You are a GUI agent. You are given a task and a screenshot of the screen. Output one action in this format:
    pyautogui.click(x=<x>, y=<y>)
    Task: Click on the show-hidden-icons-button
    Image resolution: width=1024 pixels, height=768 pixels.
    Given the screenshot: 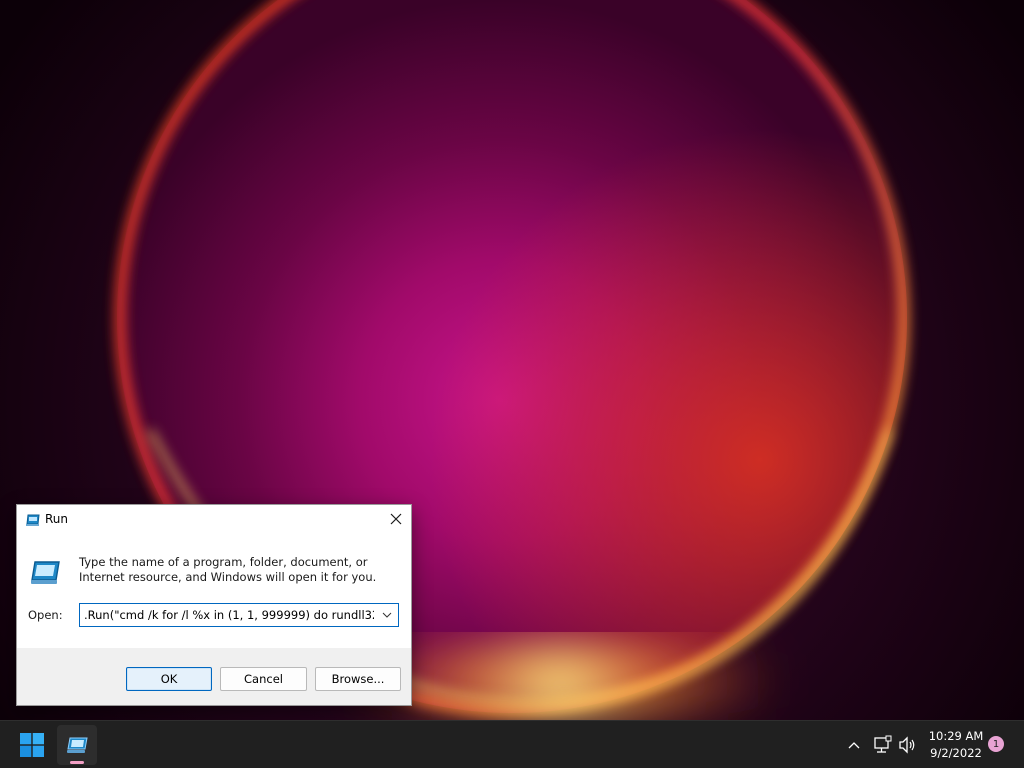 What is the action you would take?
    pyautogui.click(x=854, y=745)
    